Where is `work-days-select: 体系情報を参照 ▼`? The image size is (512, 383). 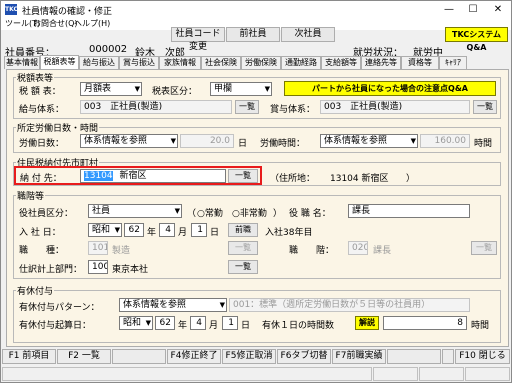 work-days-select: 体系情報を参照 ▼ is located at coordinates (129, 141).